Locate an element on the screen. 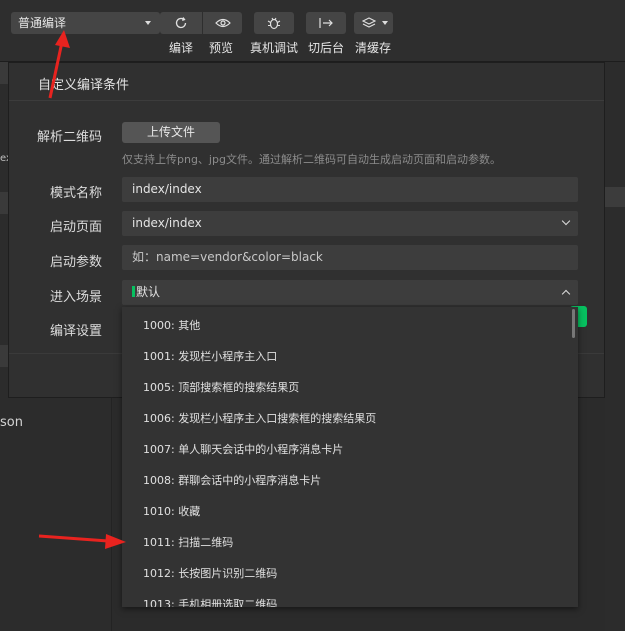 Image resolution: width=625 pixels, height=631 pixels. scene-option: 1012: 长按图片识别二维码 is located at coordinates (345, 573).